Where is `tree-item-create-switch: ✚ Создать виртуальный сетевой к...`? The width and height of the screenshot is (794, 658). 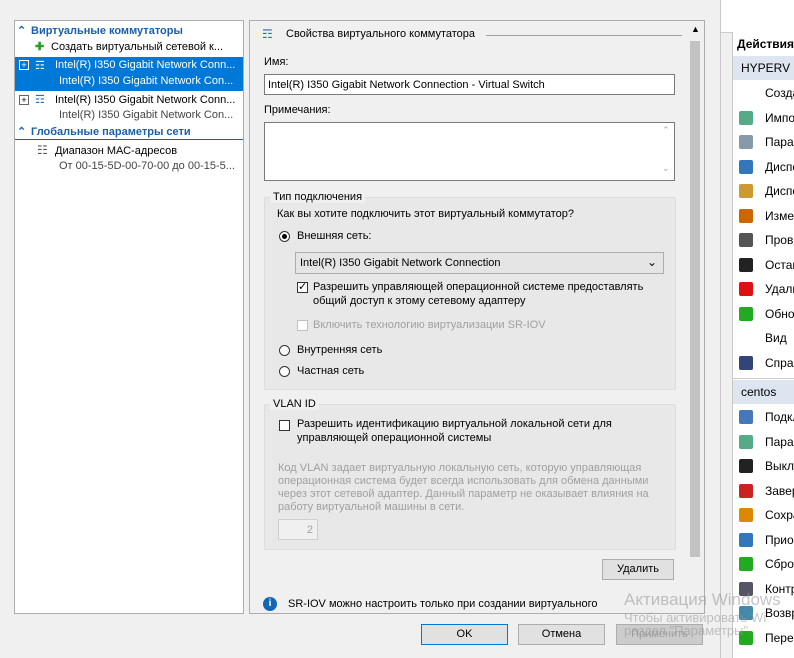
tree-item-create-switch: ✚ Создать виртуальный сетевой к... is located at coordinates (138, 46).